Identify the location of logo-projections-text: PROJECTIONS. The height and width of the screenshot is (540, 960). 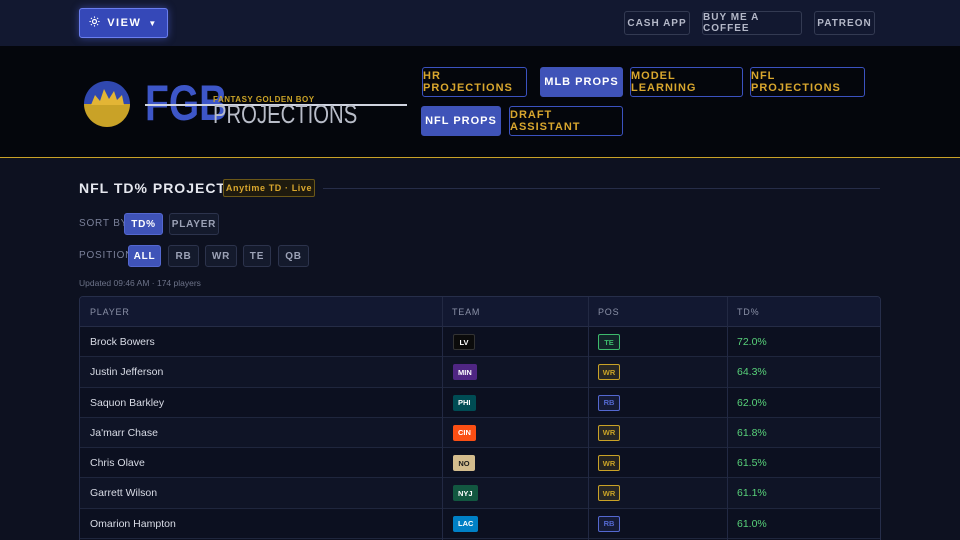
(285, 114).